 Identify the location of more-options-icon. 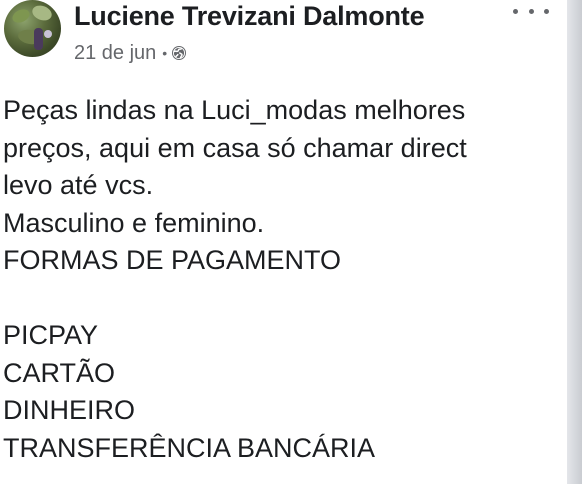
(531, 11).